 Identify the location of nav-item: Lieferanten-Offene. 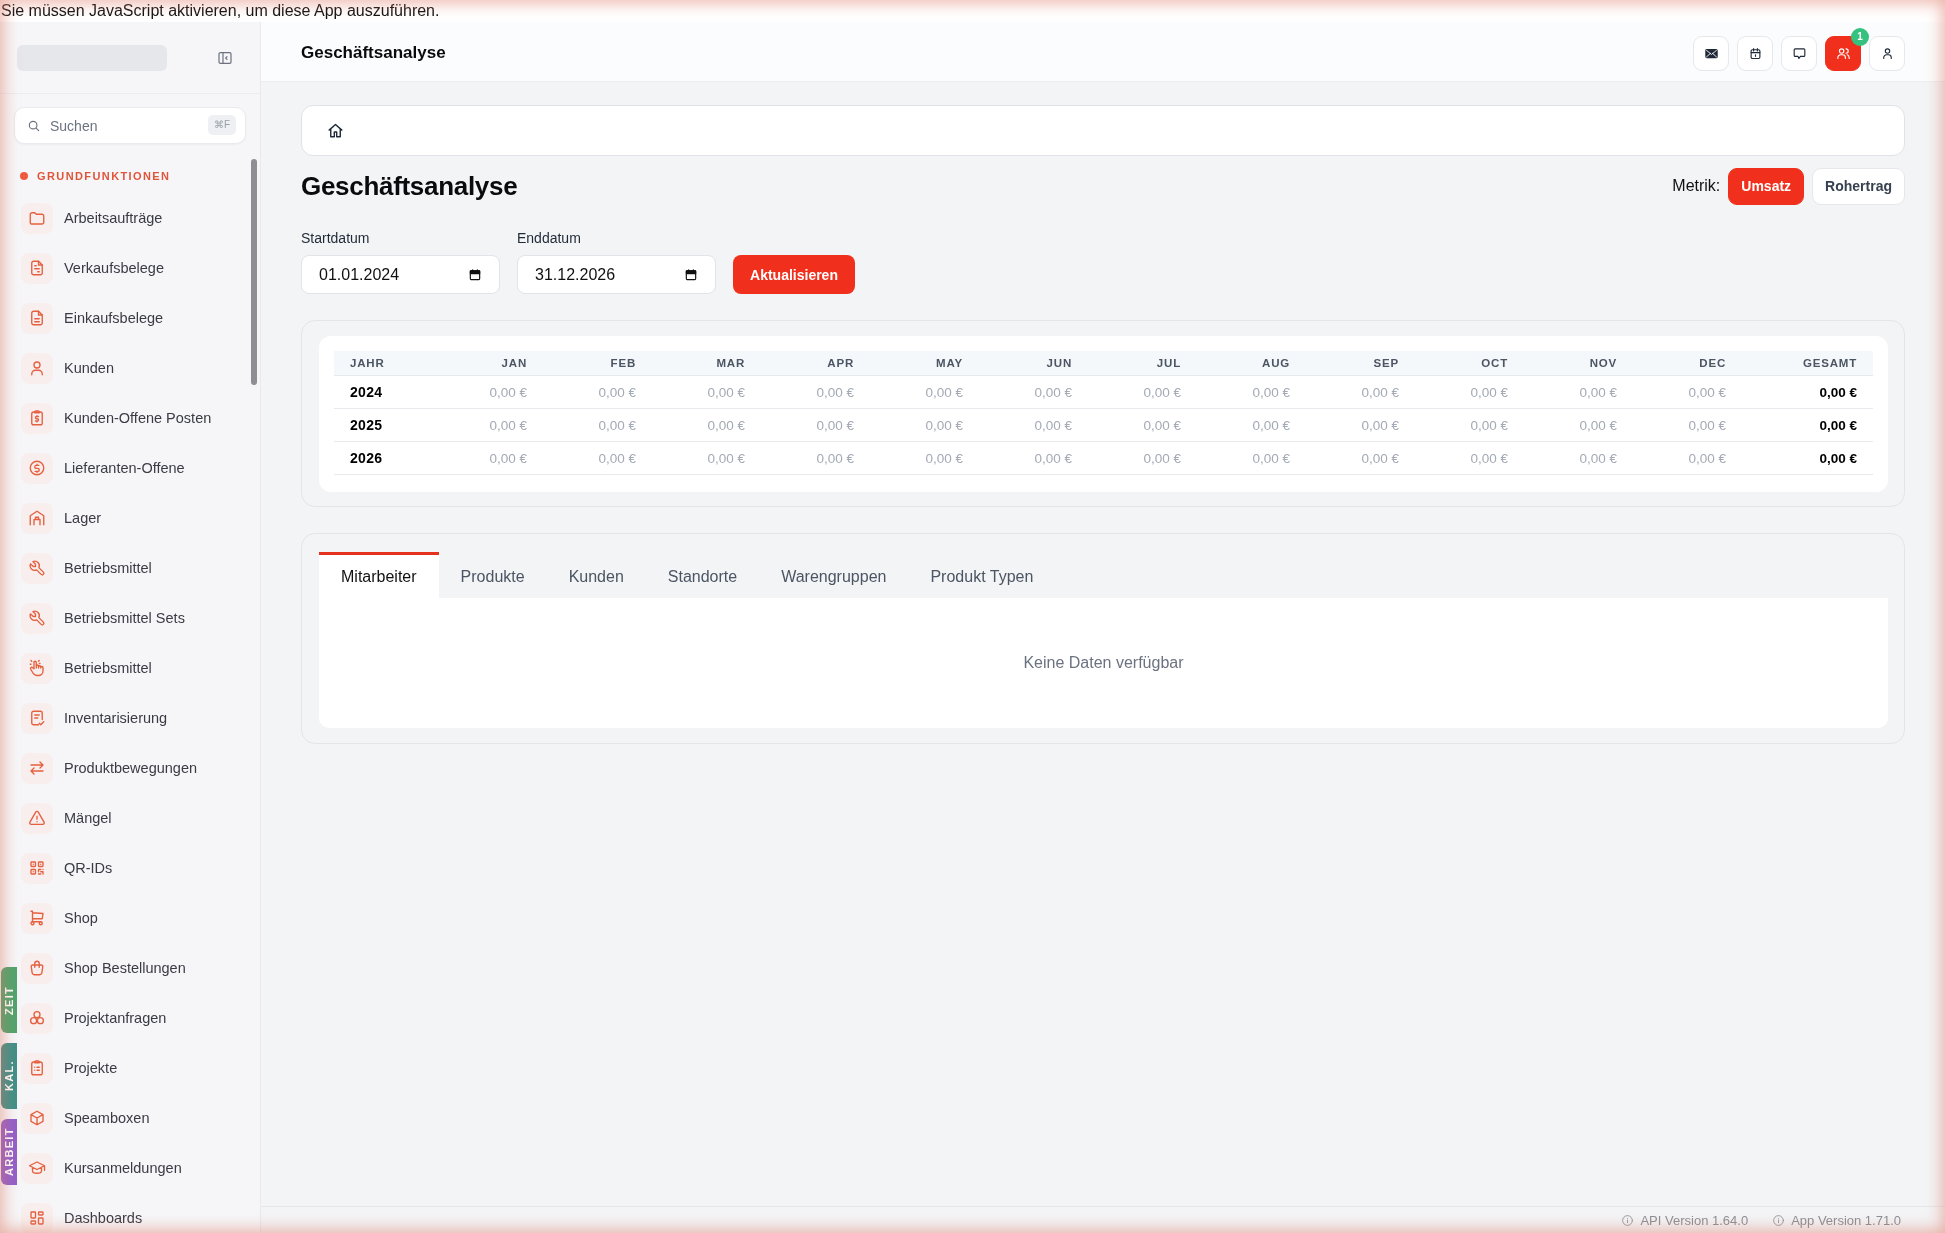
(139, 468).